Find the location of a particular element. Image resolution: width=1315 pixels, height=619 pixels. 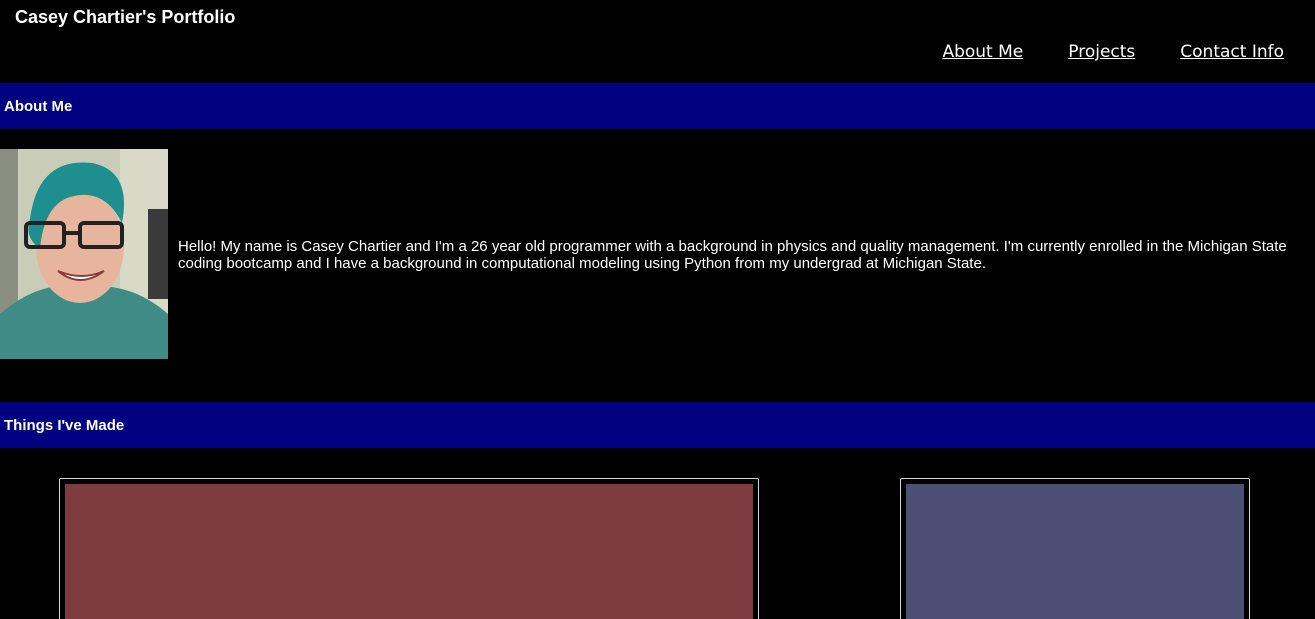

about-me-heading: About Me is located at coordinates (38, 106).